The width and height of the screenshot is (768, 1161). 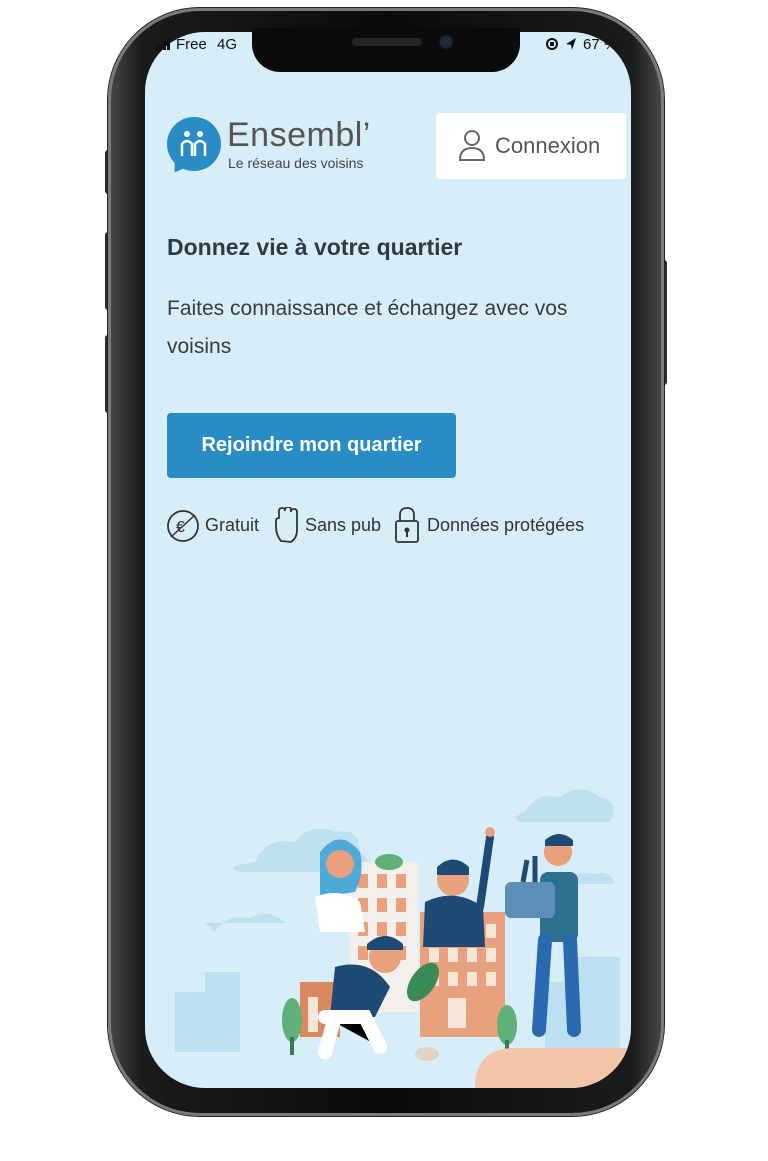 What do you see at coordinates (552, 44) in the screenshot?
I see `rotation-lock-icon` at bounding box center [552, 44].